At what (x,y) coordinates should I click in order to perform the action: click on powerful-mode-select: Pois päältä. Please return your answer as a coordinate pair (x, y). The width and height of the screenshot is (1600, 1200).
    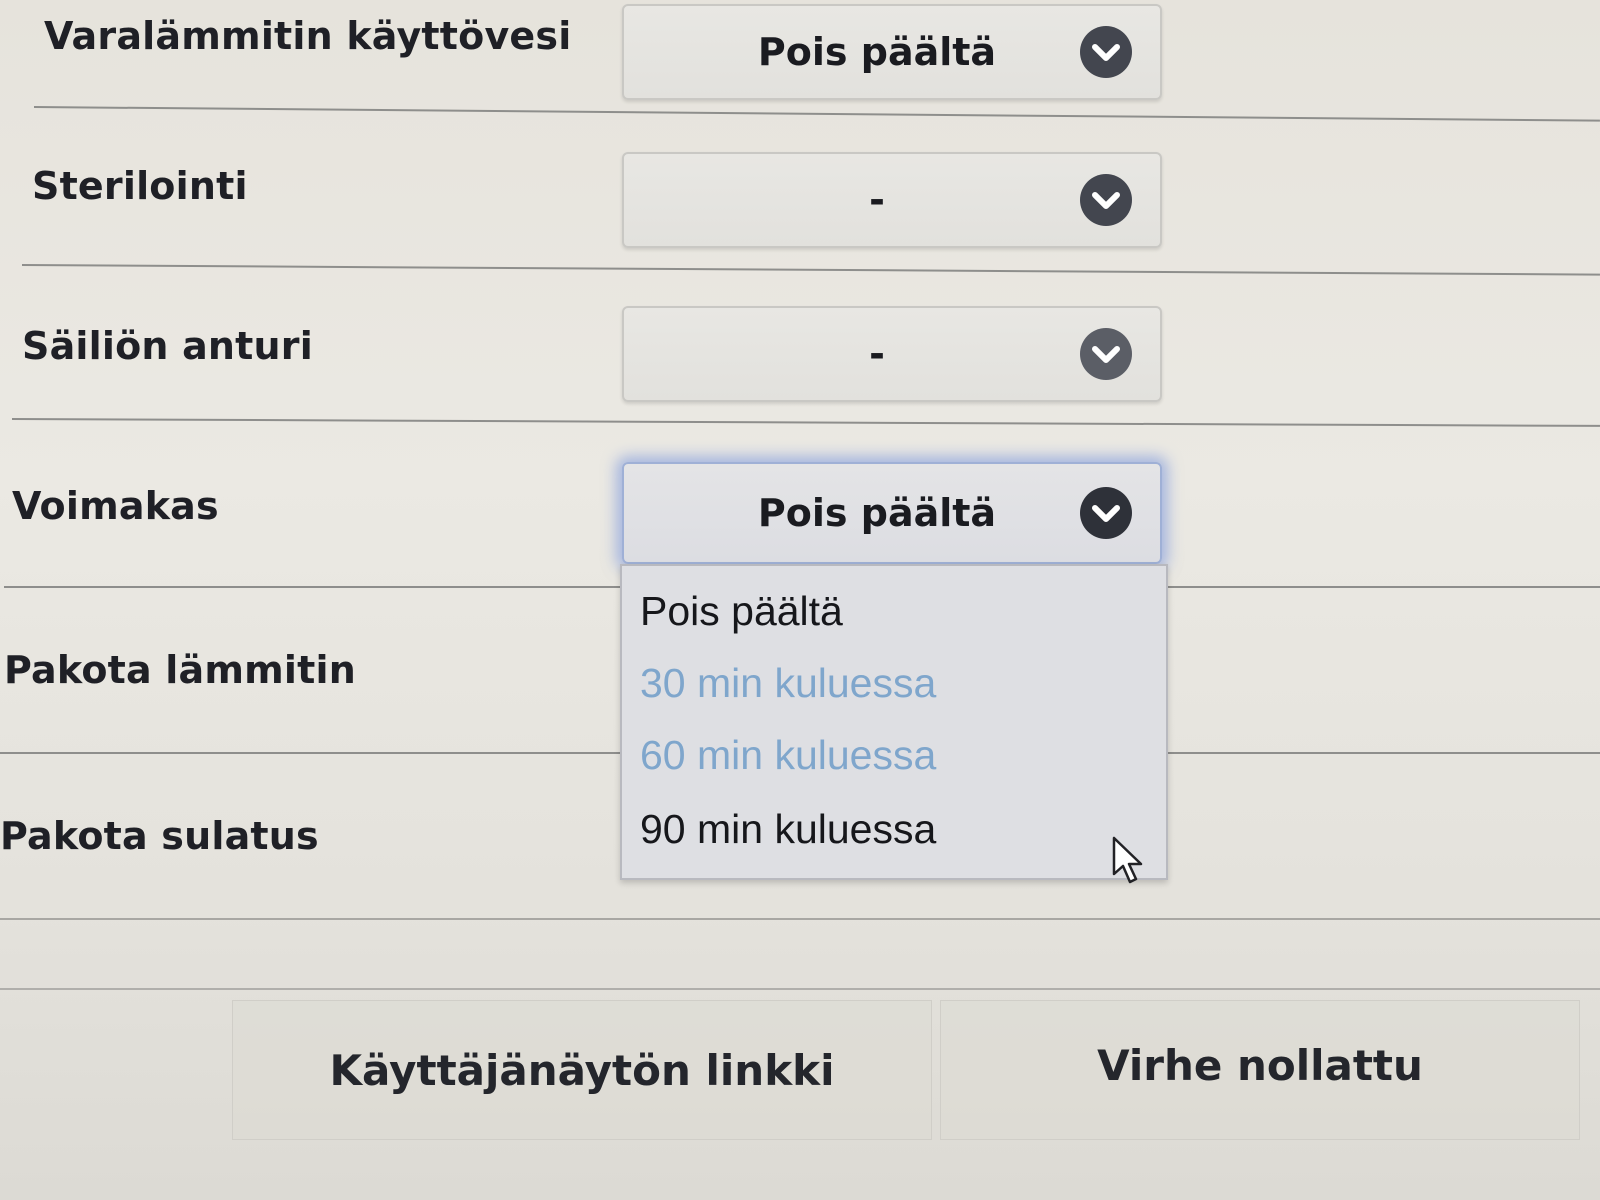
    Looking at the image, I should click on (892, 513).